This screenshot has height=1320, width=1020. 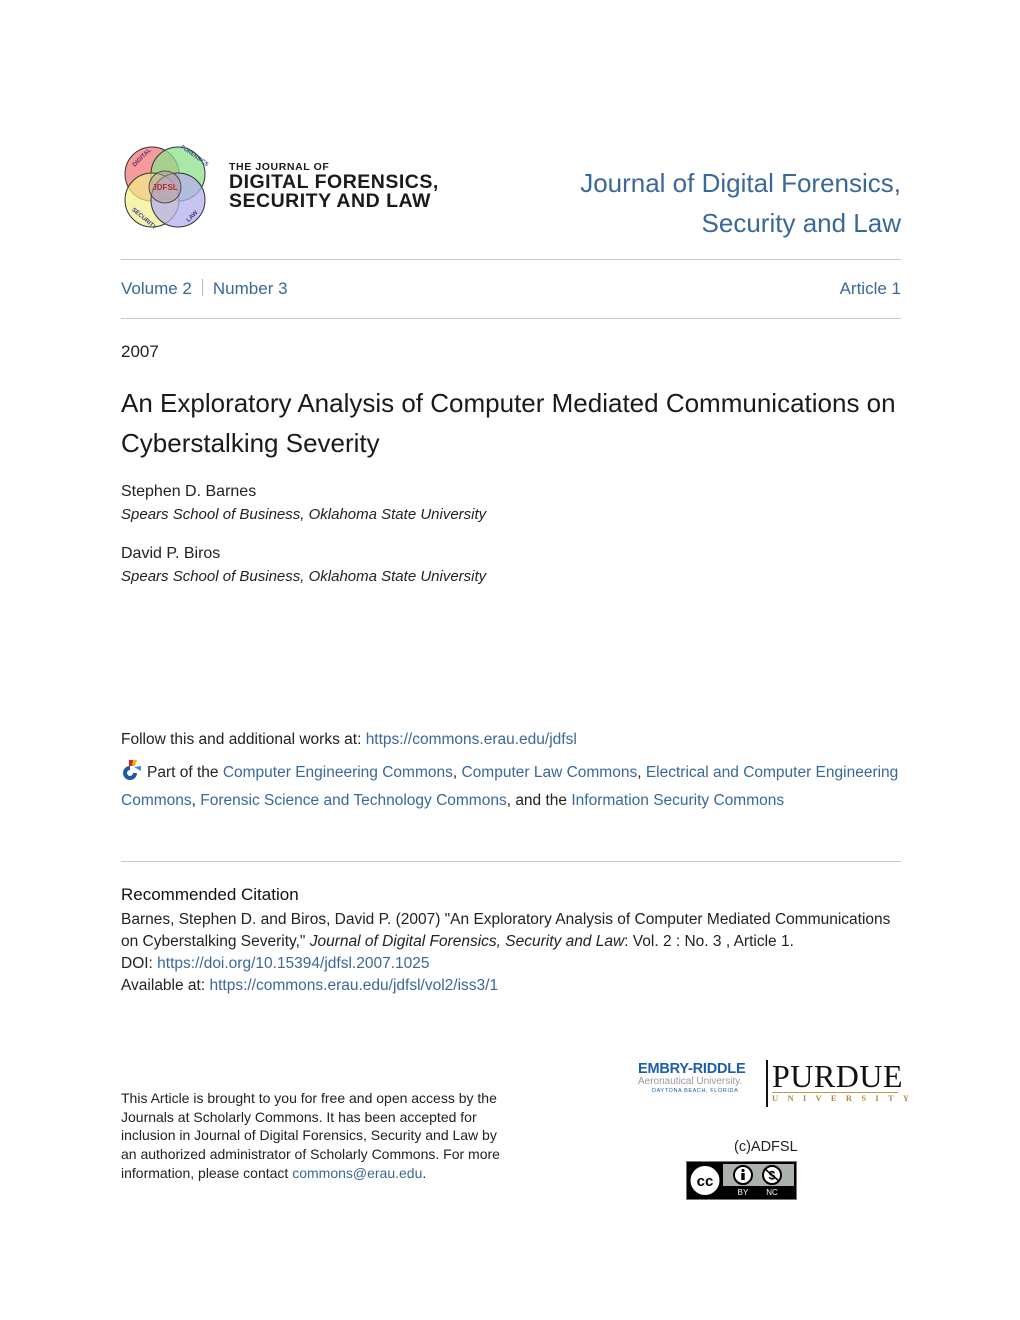 What do you see at coordinates (677, 800) in the screenshot?
I see `commons-link: Information Security Commons` at bounding box center [677, 800].